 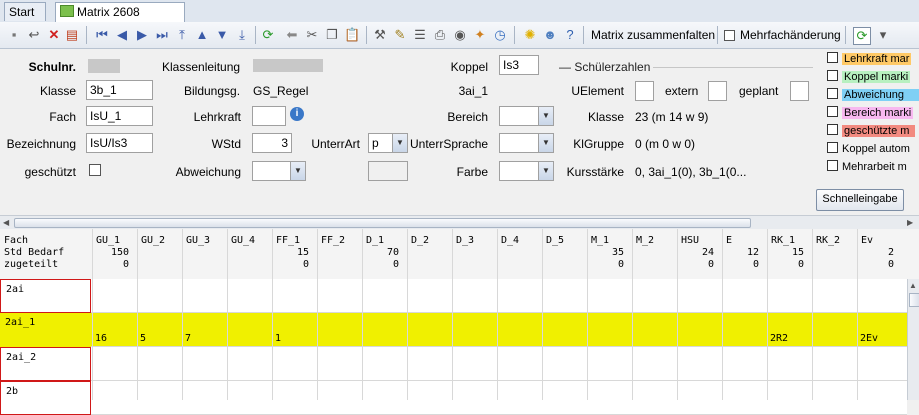 I want to click on tab-start: Start, so click(x=25, y=11).